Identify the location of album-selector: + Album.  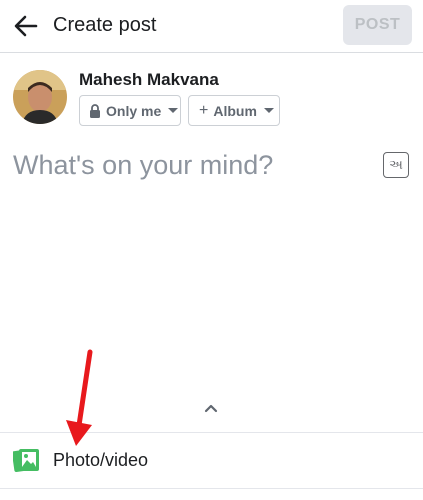
(234, 110).